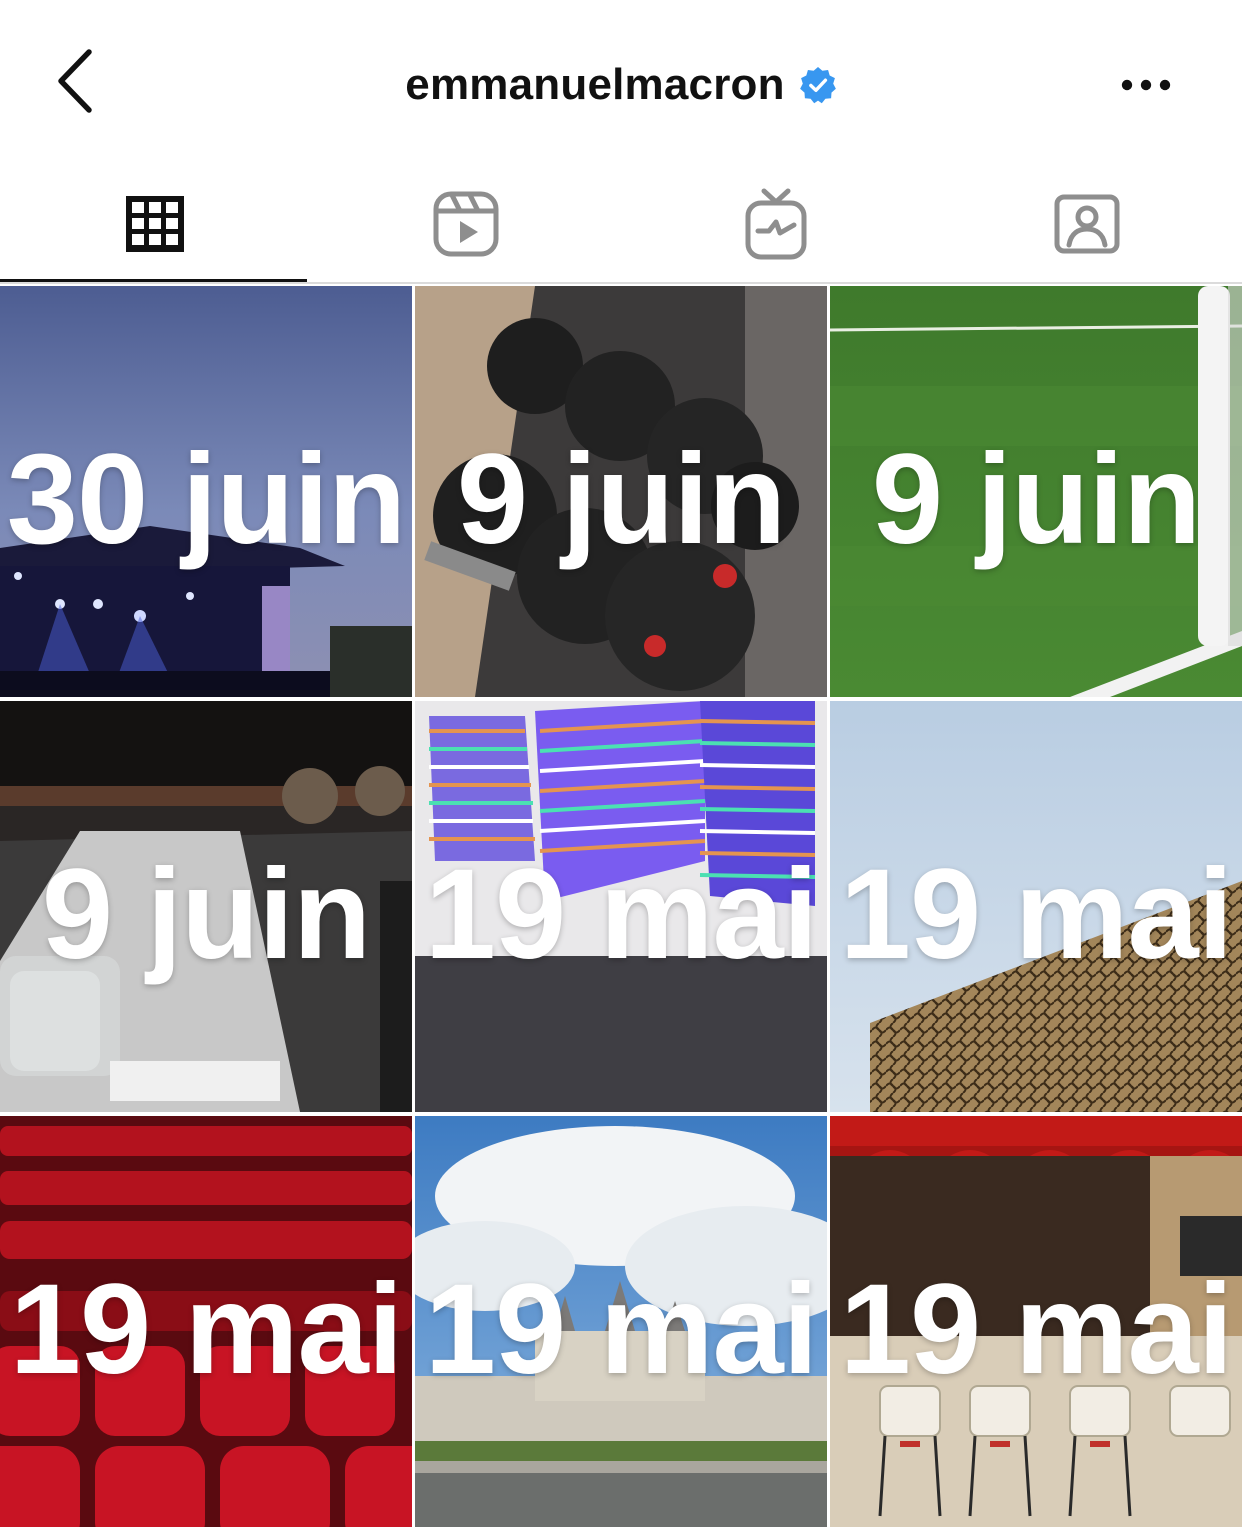  I want to click on more-horizontal-icon, so click(1146, 85).